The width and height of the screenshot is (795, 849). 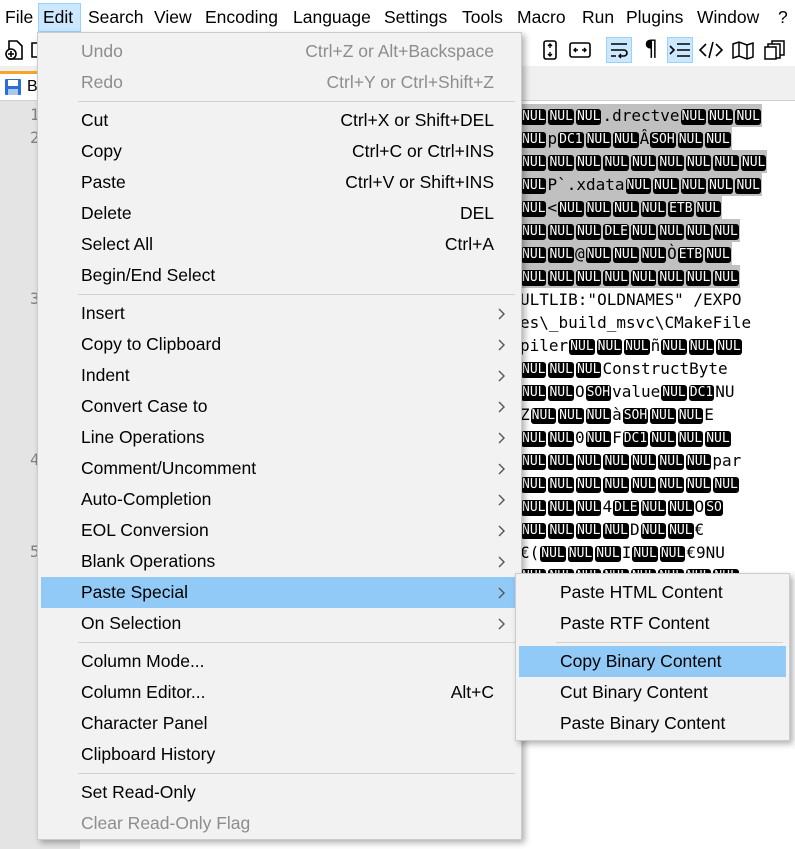 What do you see at coordinates (20, 85) in the screenshot?
I see `document-tab: B` at bounding box center [20, 85].